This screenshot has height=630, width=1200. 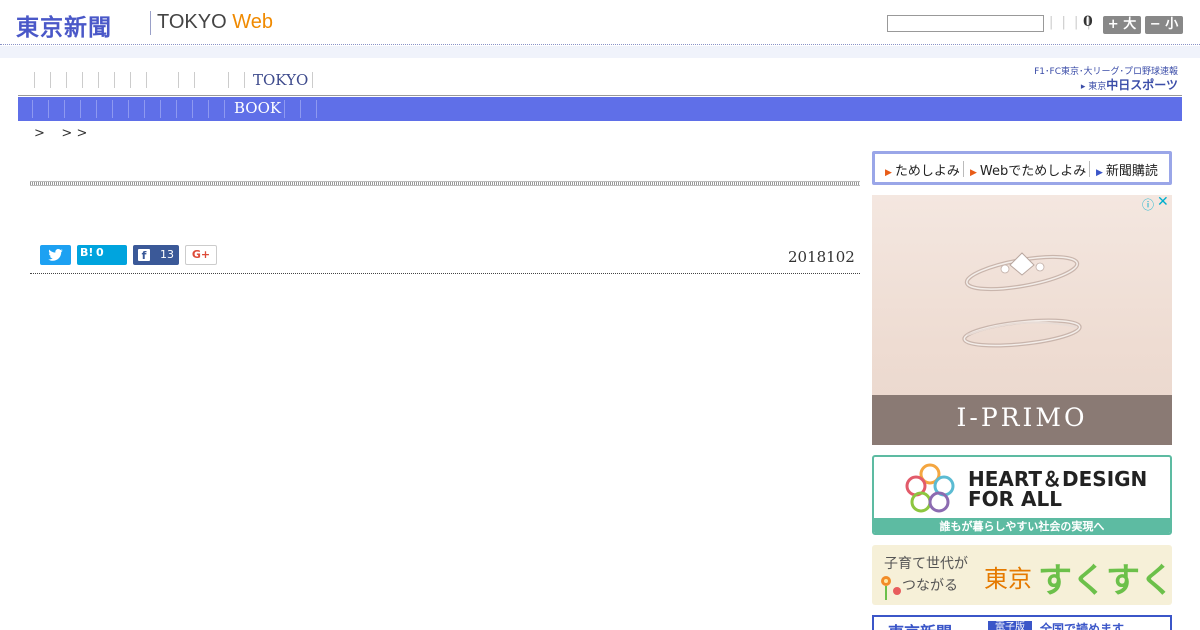 I want to click on web-trial-link: ▶ Webでためしよみ, so click(x=1028, y=169).